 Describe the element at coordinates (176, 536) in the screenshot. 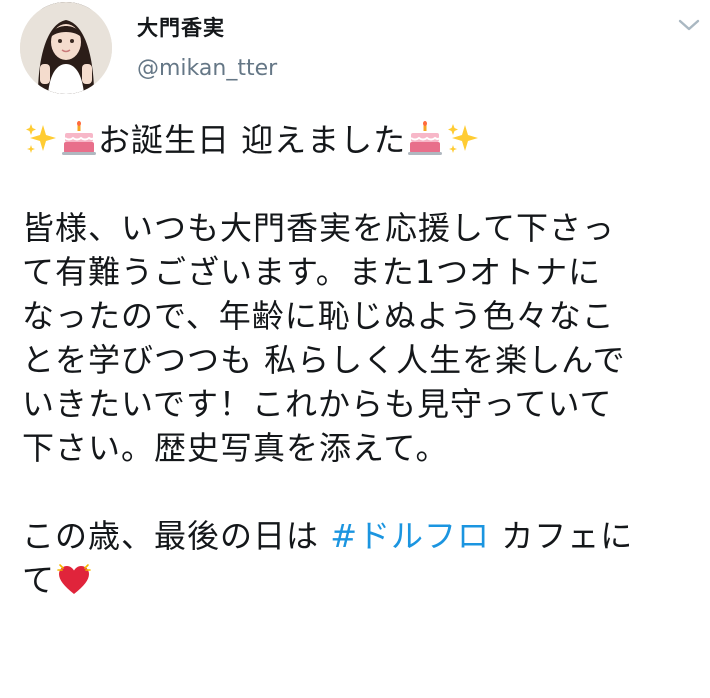

I see `text-segment: この歳、最後の日は` at that location.